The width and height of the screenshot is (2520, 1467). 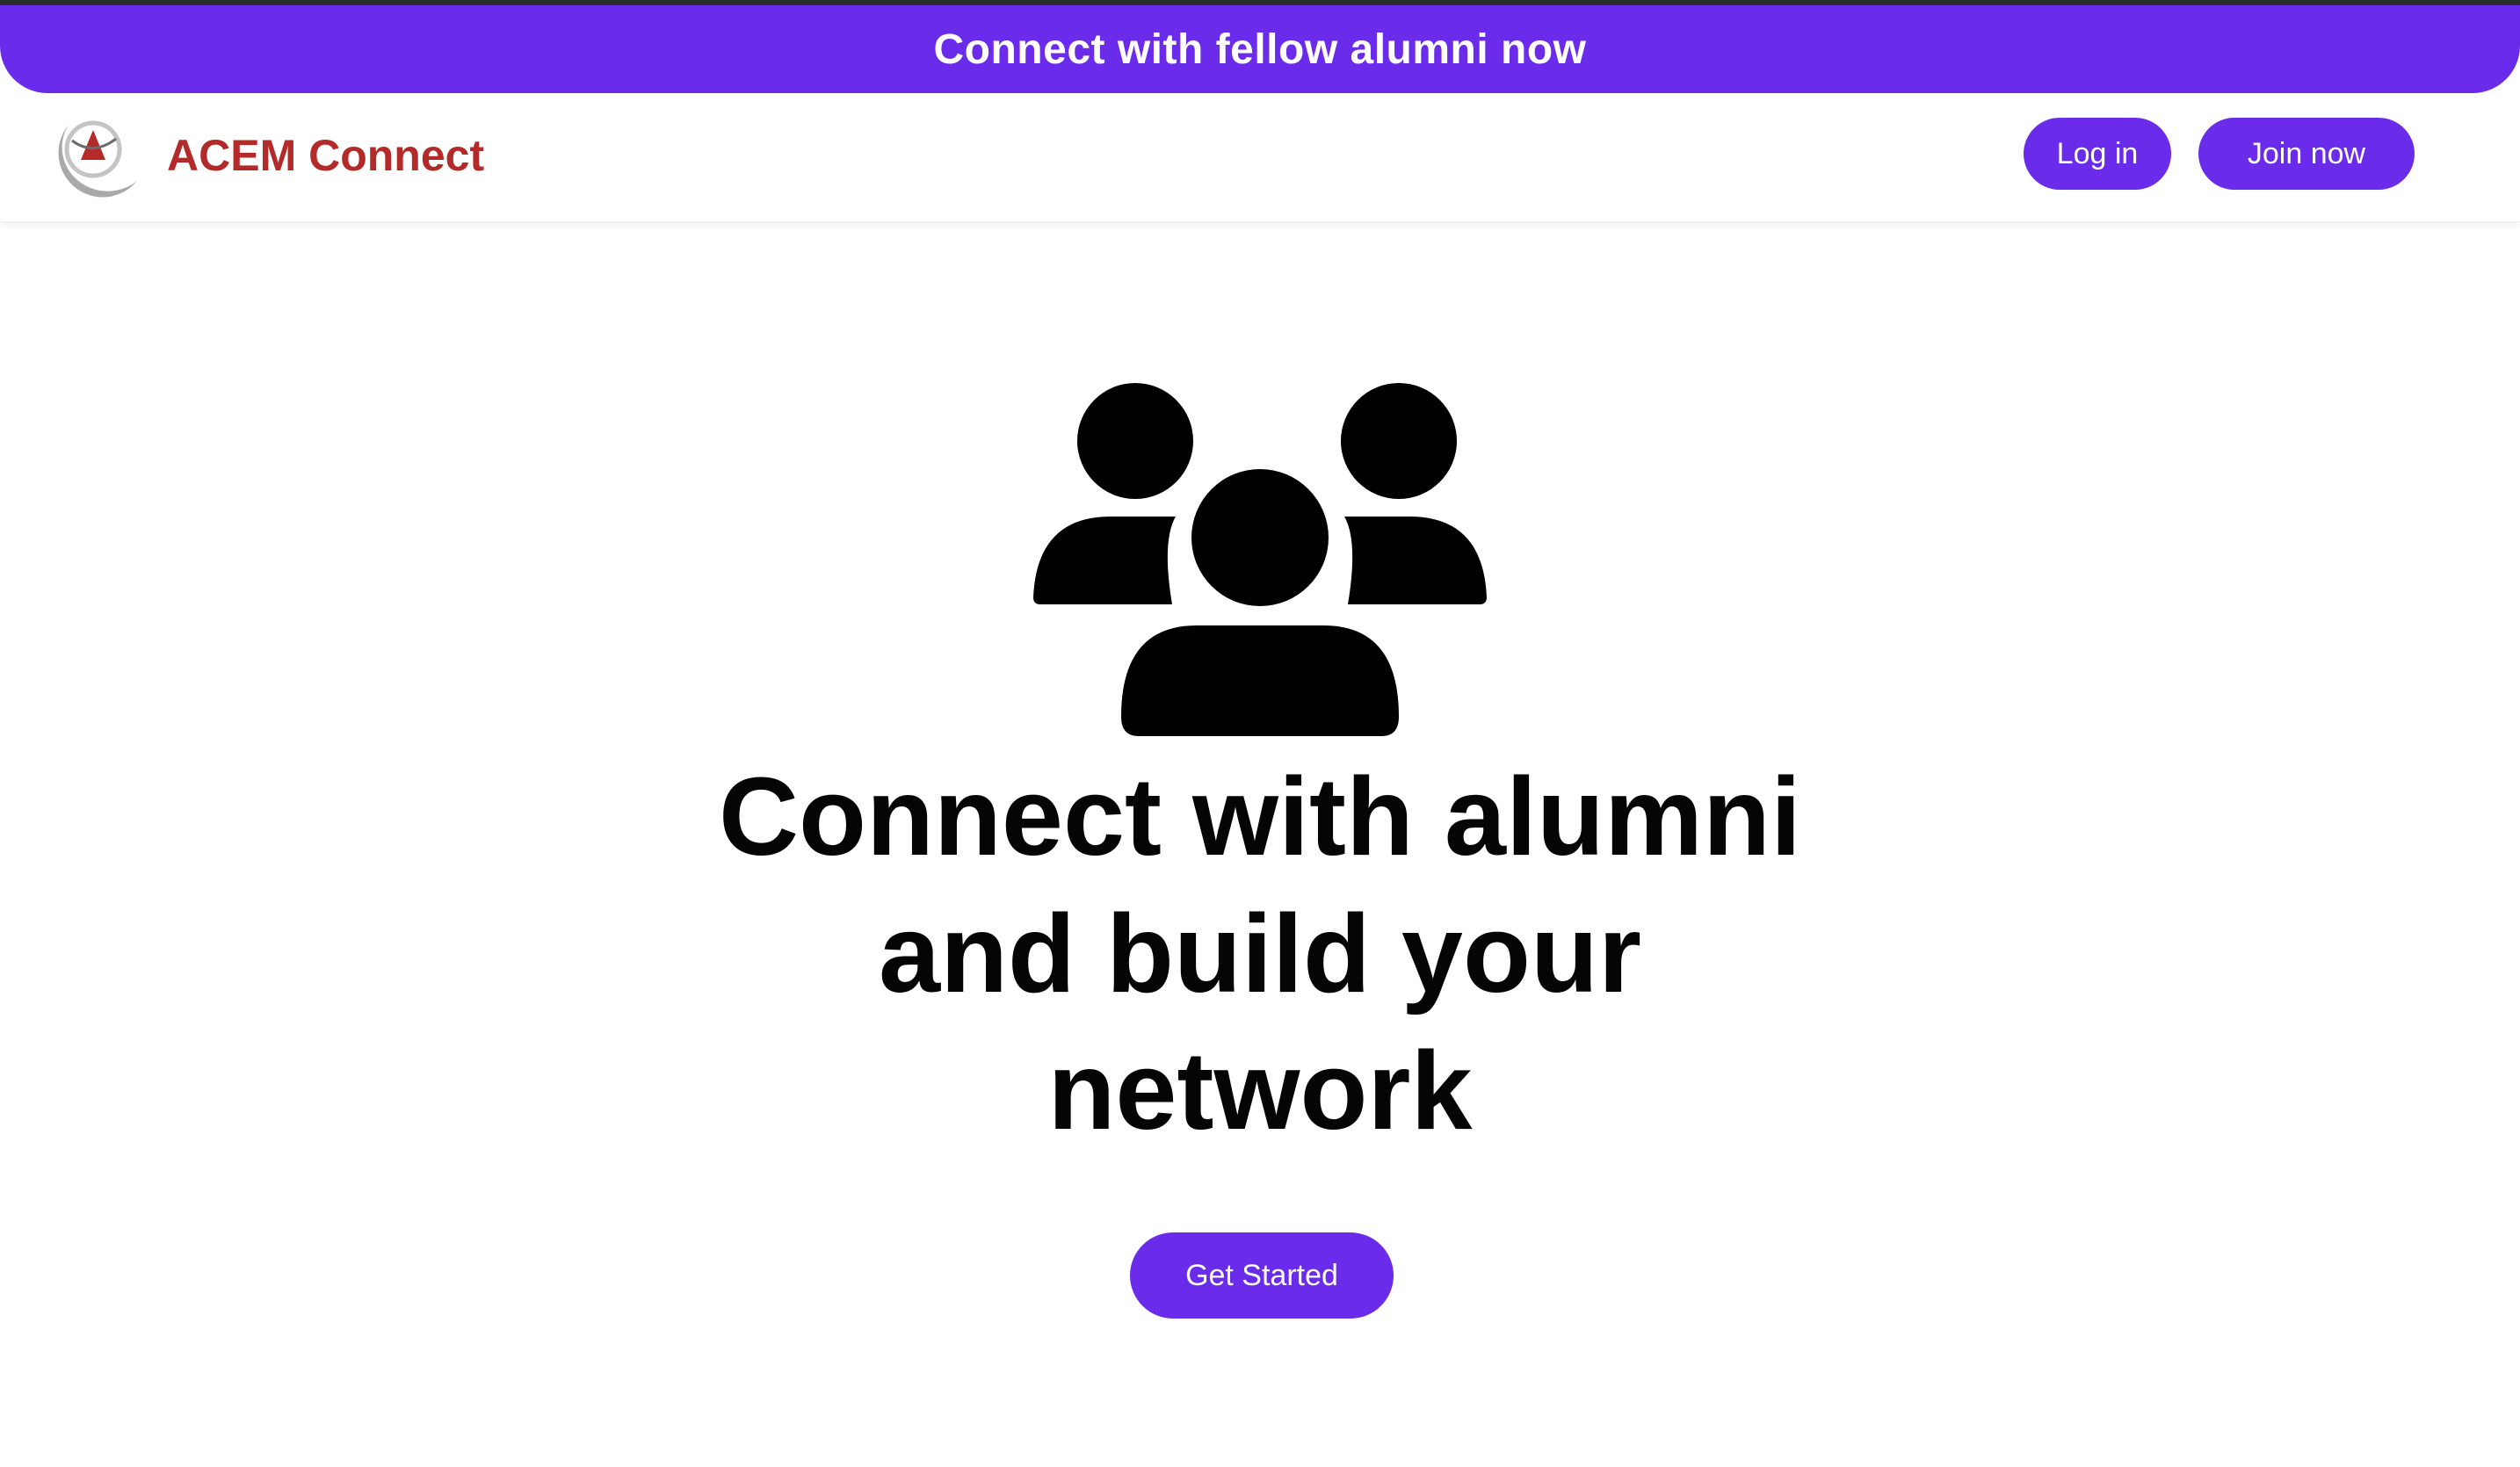 I want to click on navbar: ACEM Connect Log in Join now, so click(x=1260, y=157).